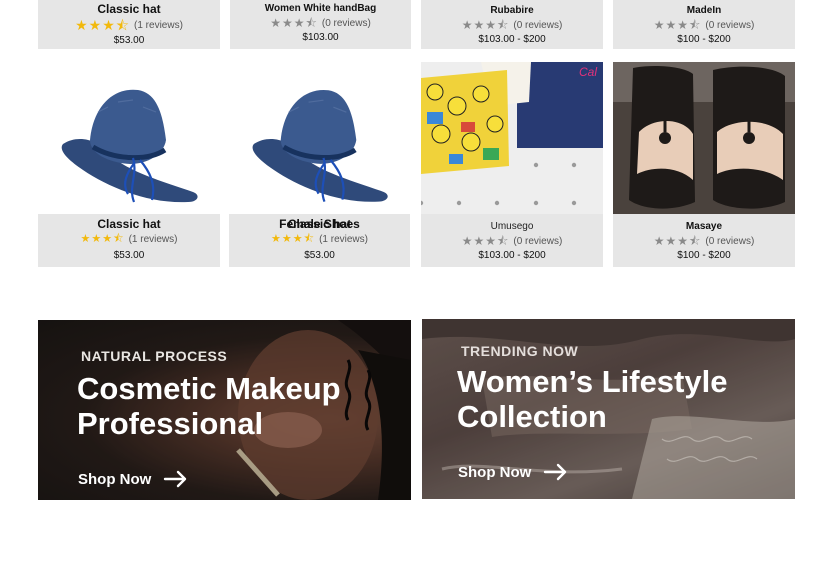 The image size is (822, 568). Describe the element at coordinates (320, 8) in the screenshot. I see `product-name: Women White handBag` at that location.